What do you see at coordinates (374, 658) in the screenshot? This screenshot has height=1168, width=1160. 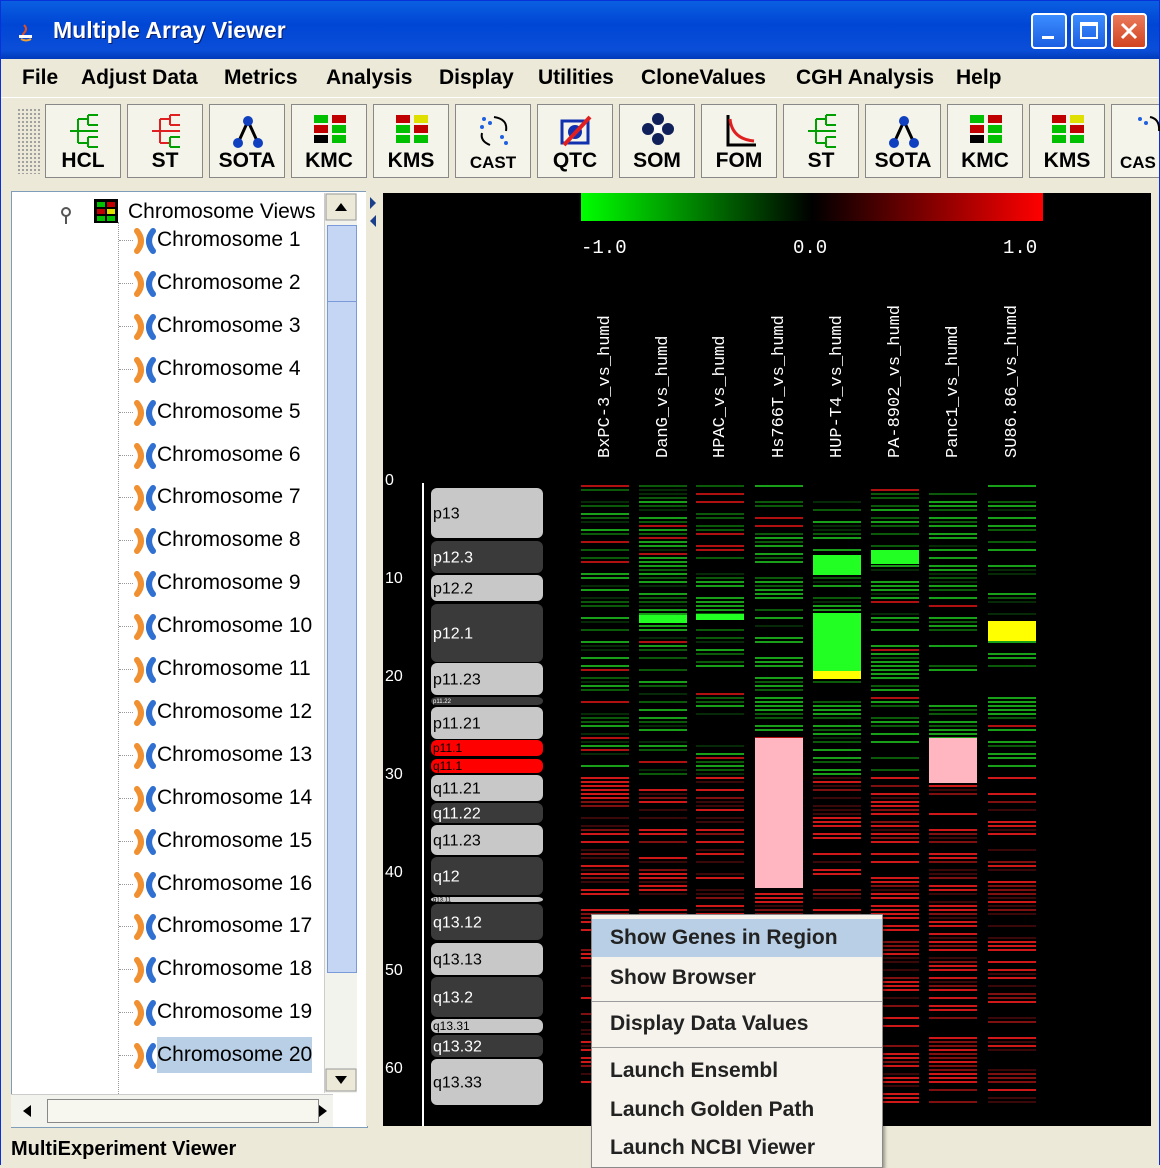 I see `split-pane-divider` at bounding box center [374, 658].